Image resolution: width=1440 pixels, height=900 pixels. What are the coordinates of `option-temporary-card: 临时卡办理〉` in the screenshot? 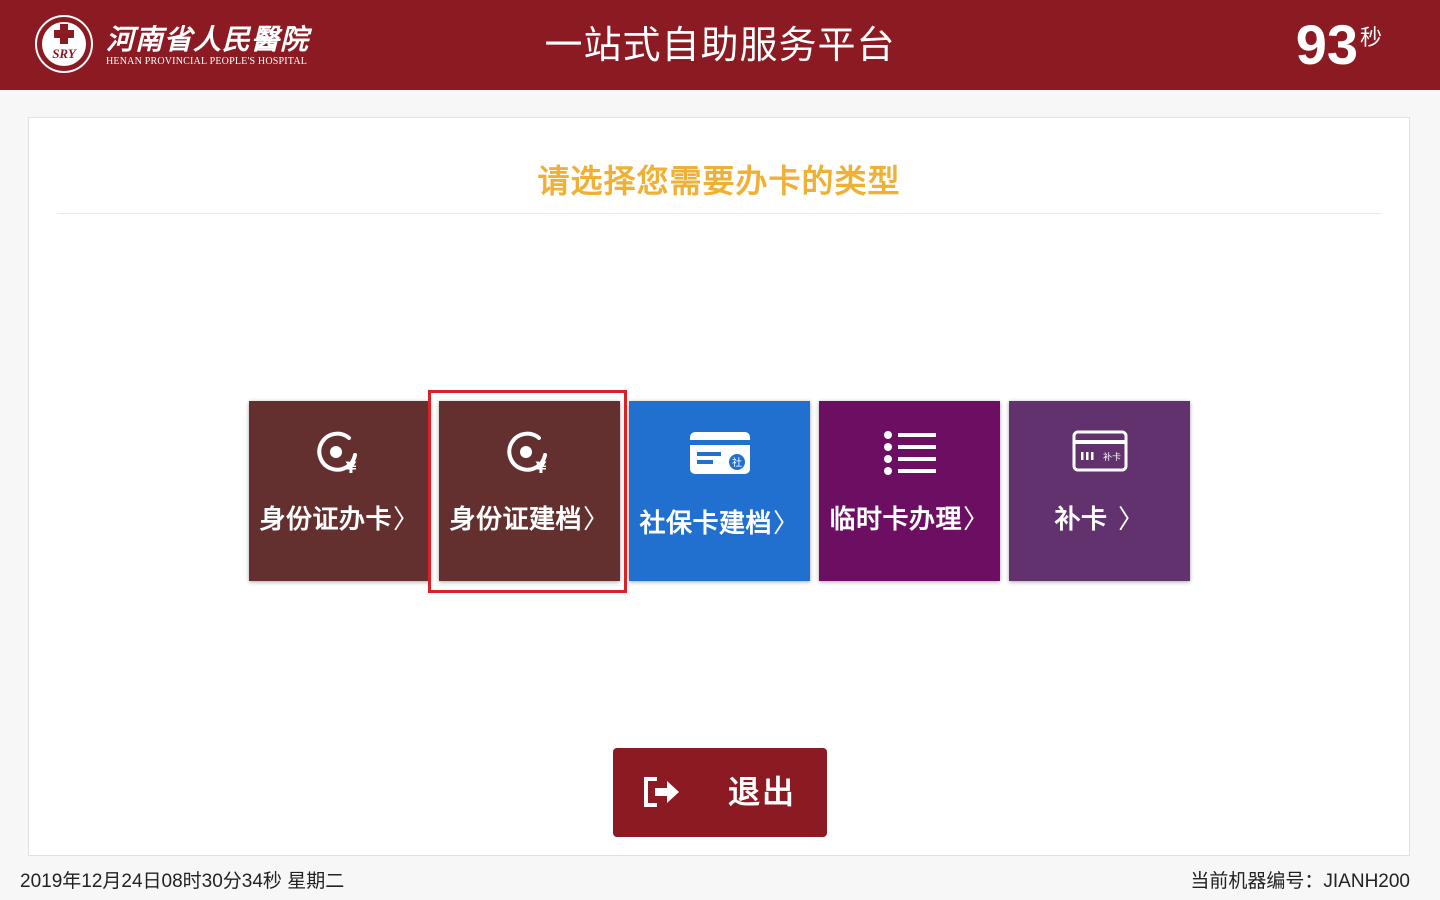 It's located at (909, 491).